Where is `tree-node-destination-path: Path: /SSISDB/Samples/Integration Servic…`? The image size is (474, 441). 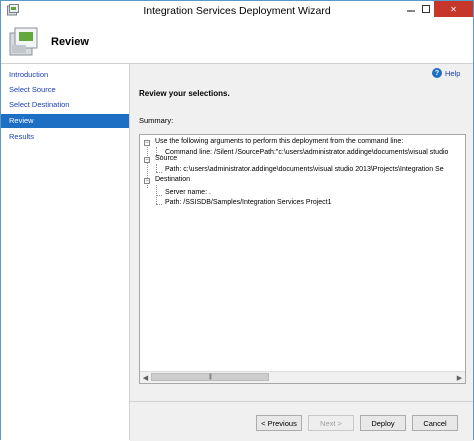
tree-node-destination-path: Path: /SSISDB/Samples/Integration Servic… is located at coordinates (248, 202).